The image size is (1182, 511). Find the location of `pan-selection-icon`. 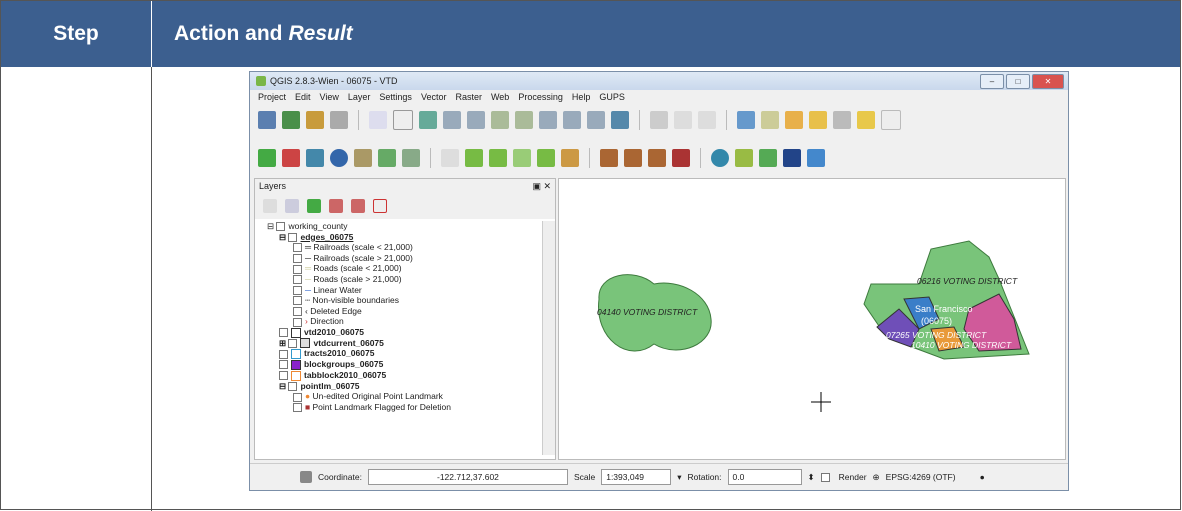

pan-selection-icon is located at coordinates (428, 120).